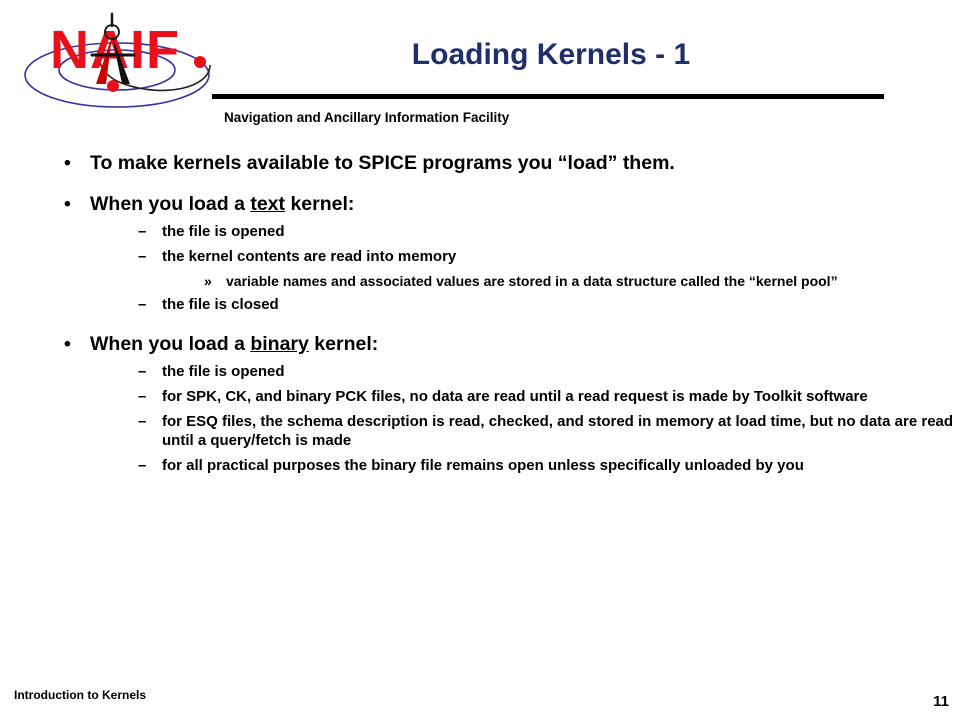  What do you see at coordinates (548, 96) in the screenshot?
I see `title-divider` at bounding box center [548, 96].